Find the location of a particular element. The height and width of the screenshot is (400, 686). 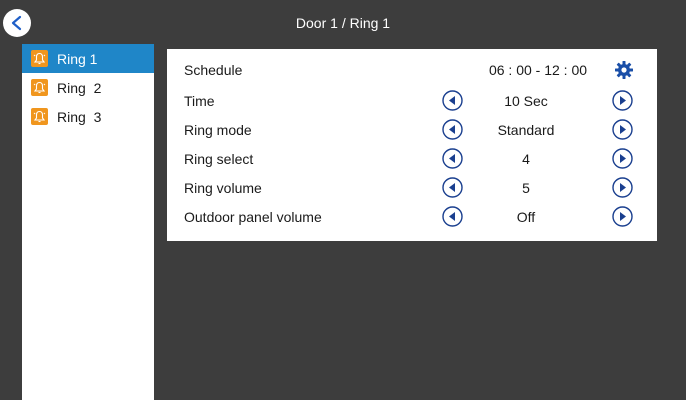

header-bar: Door 1 / Ring 1 is located at coordinates (343, 22).